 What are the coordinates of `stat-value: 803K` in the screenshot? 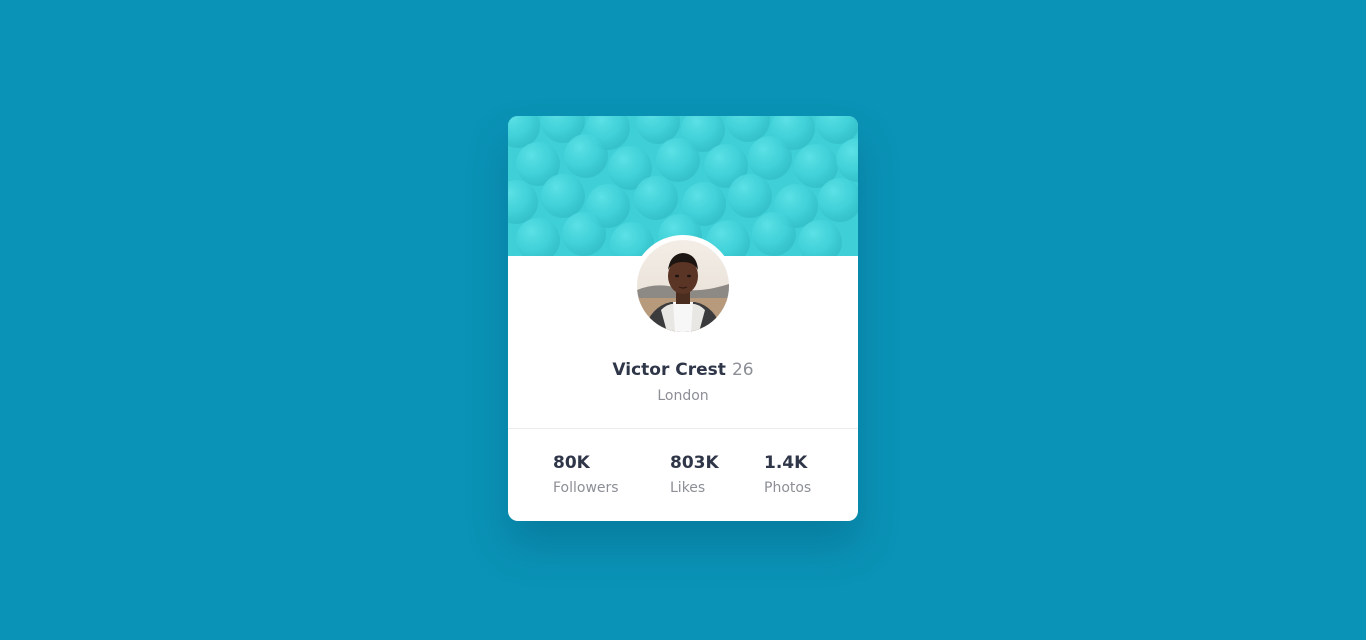 It's located at (694, 463).